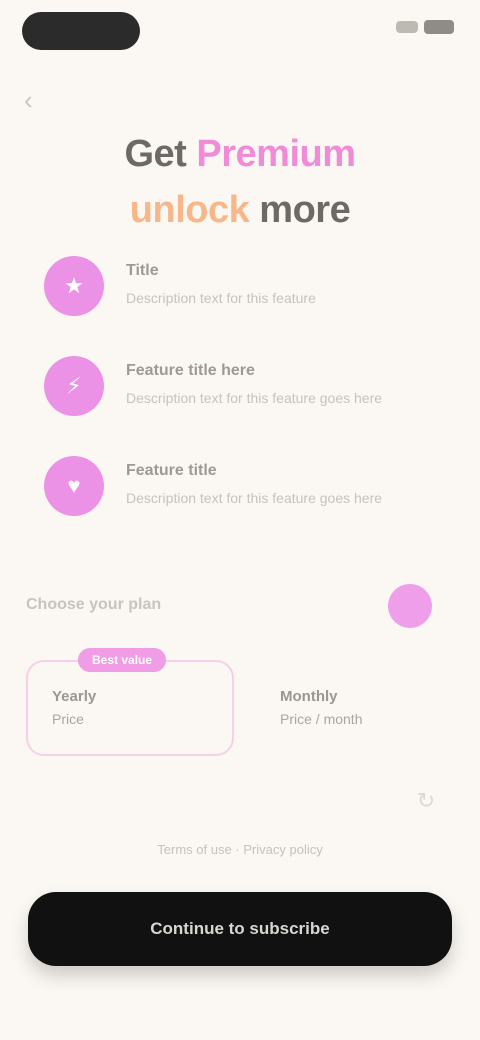  I want to click on plans-section-label: Choose your plan, so click(94, 604).